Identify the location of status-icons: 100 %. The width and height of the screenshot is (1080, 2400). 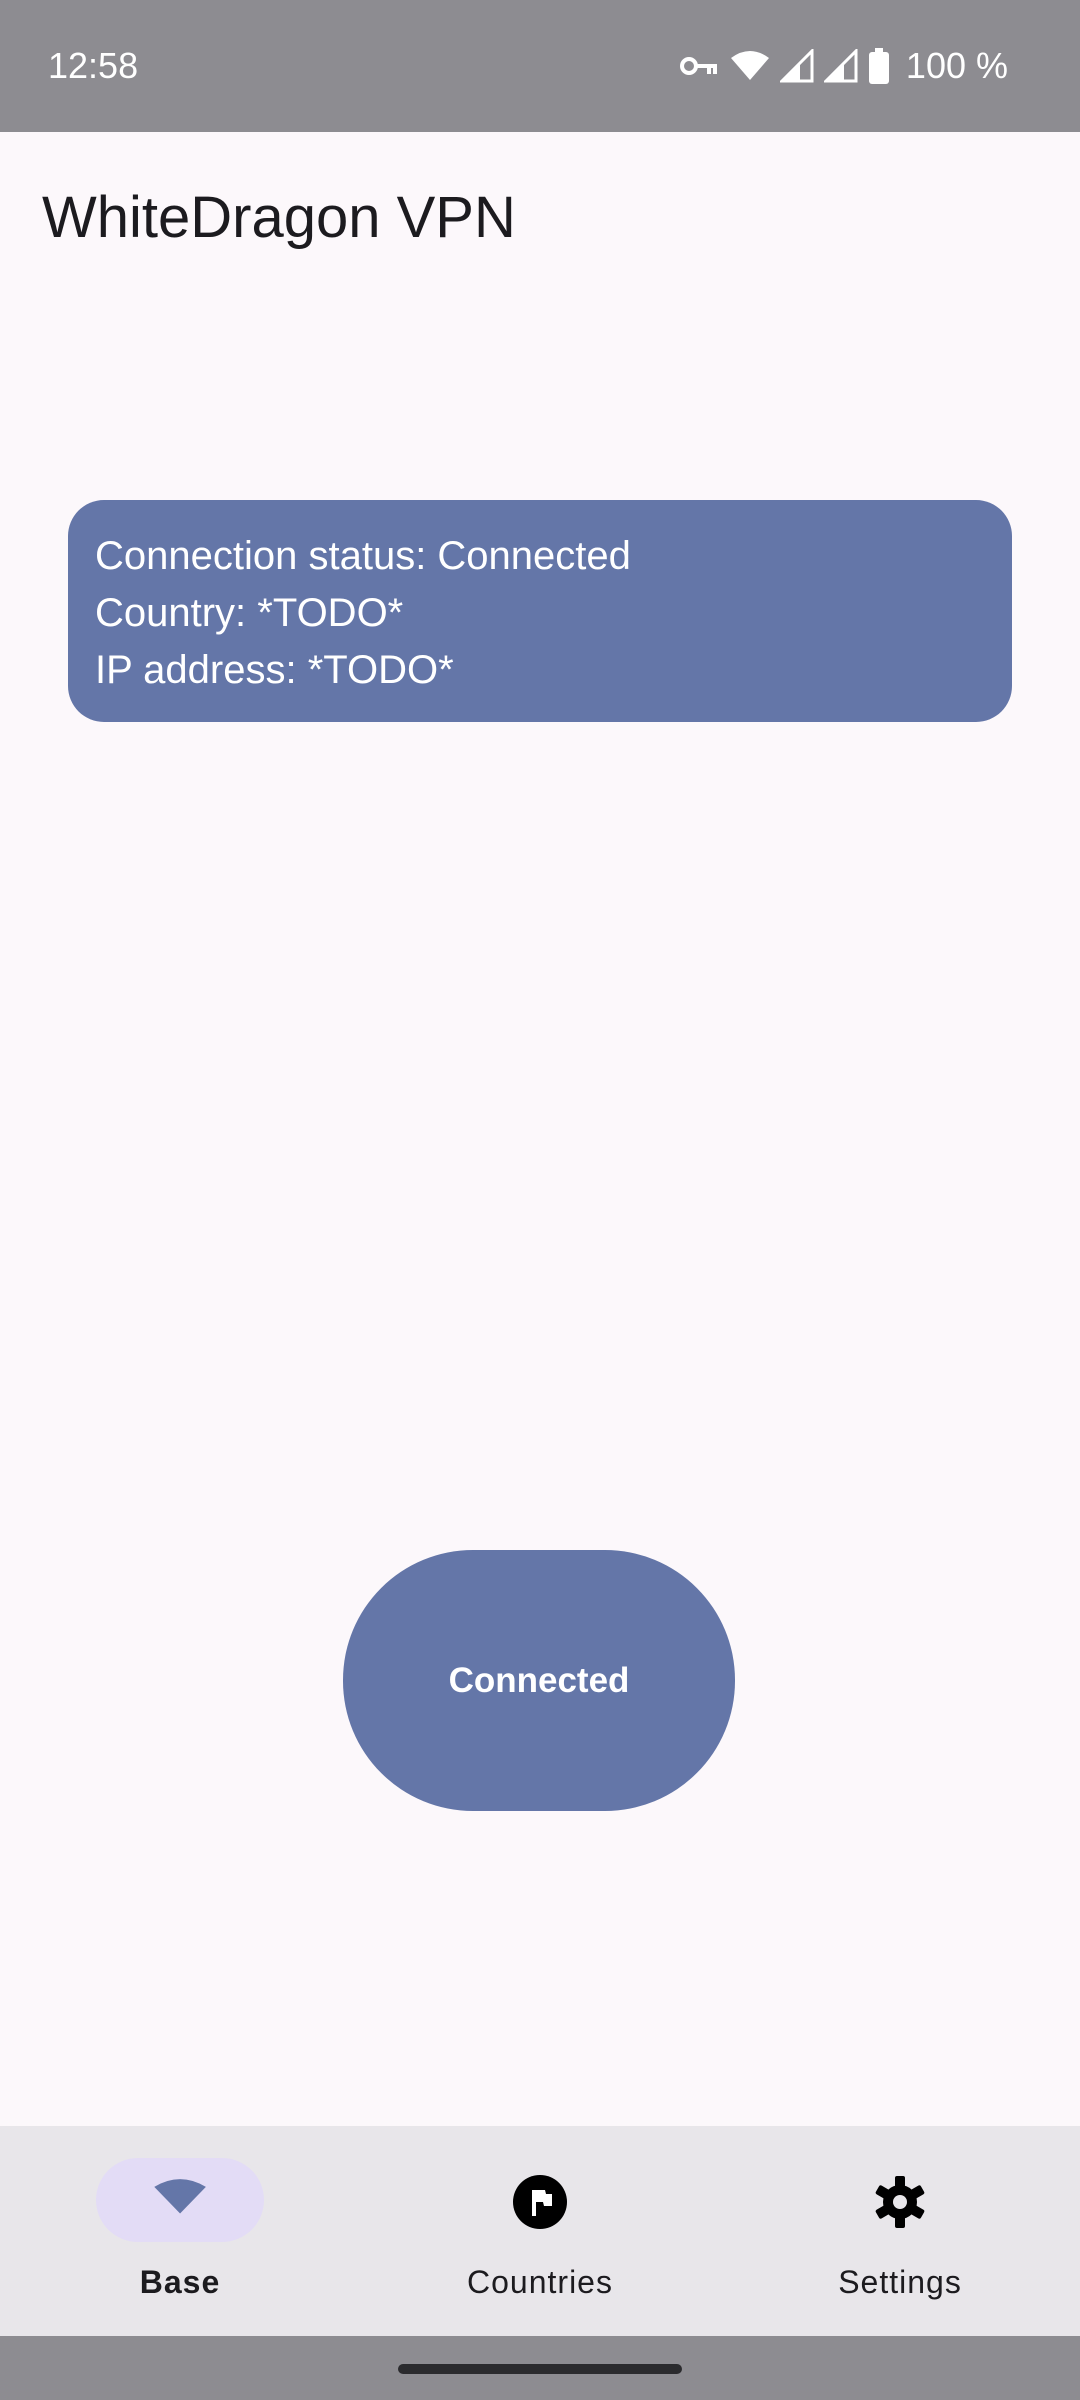
(843, 66).